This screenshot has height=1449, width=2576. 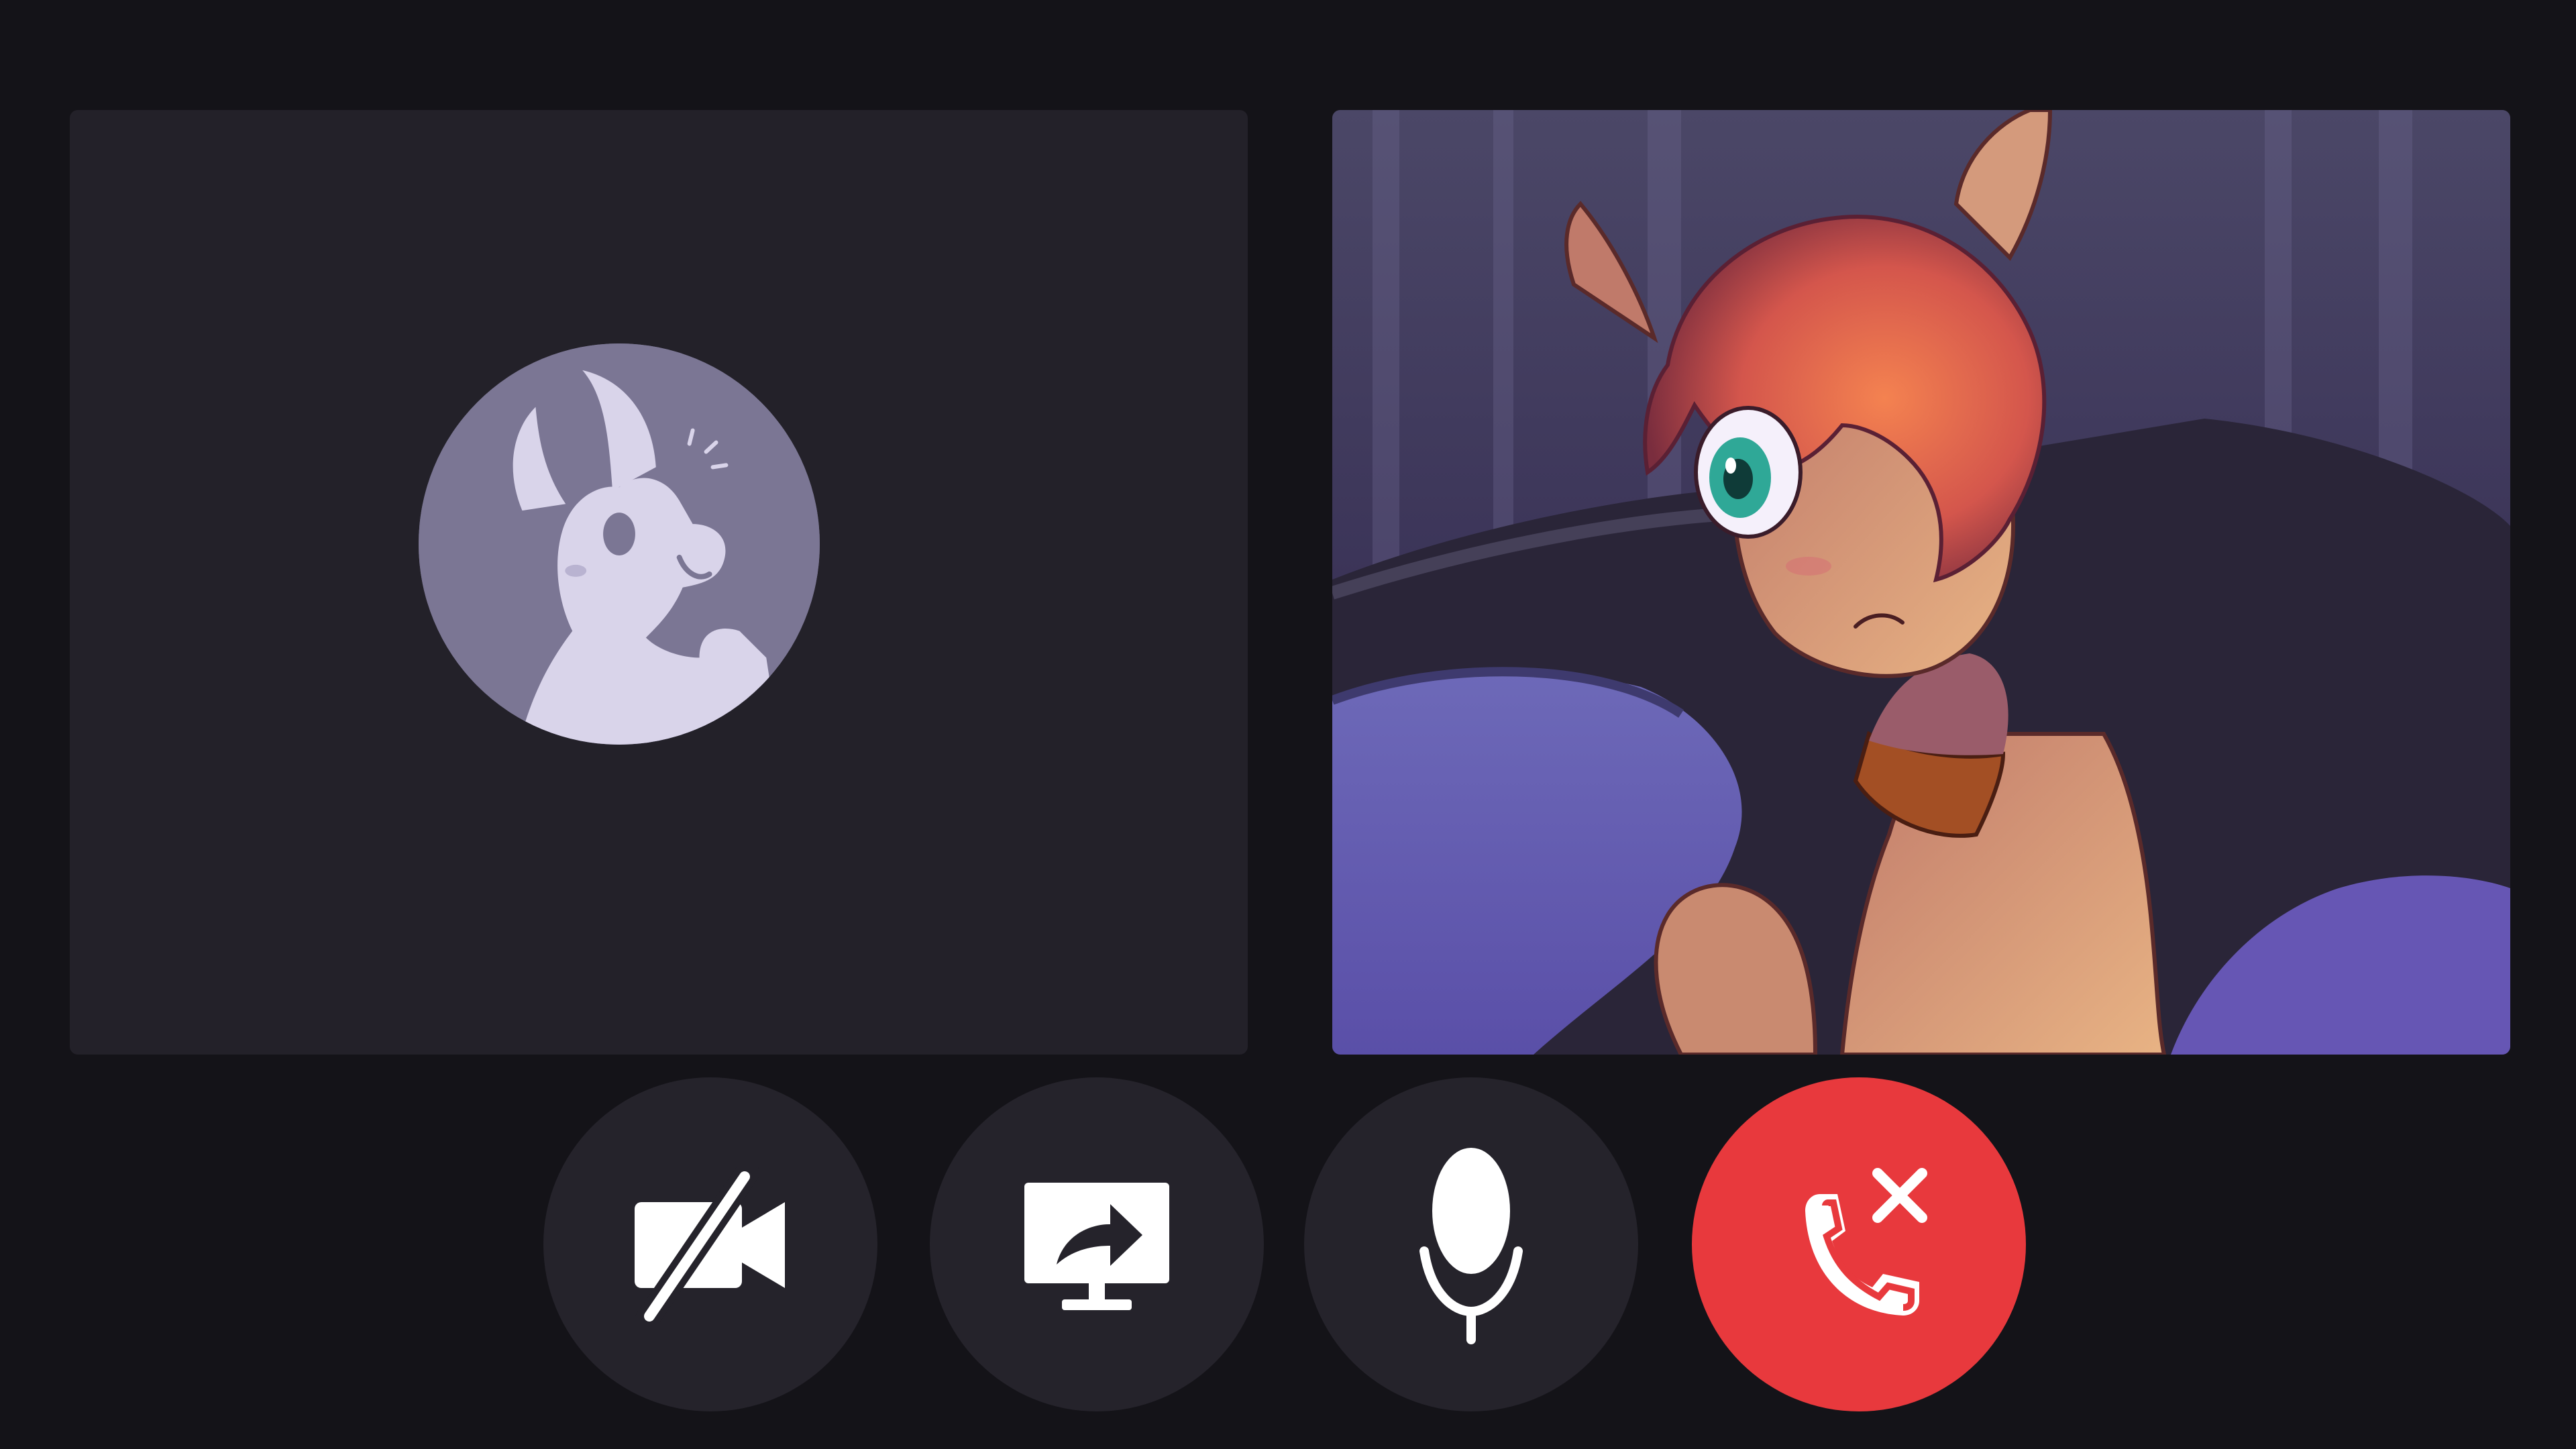 I want to click on camera-toggle-button, so click(x=710, y=1244).